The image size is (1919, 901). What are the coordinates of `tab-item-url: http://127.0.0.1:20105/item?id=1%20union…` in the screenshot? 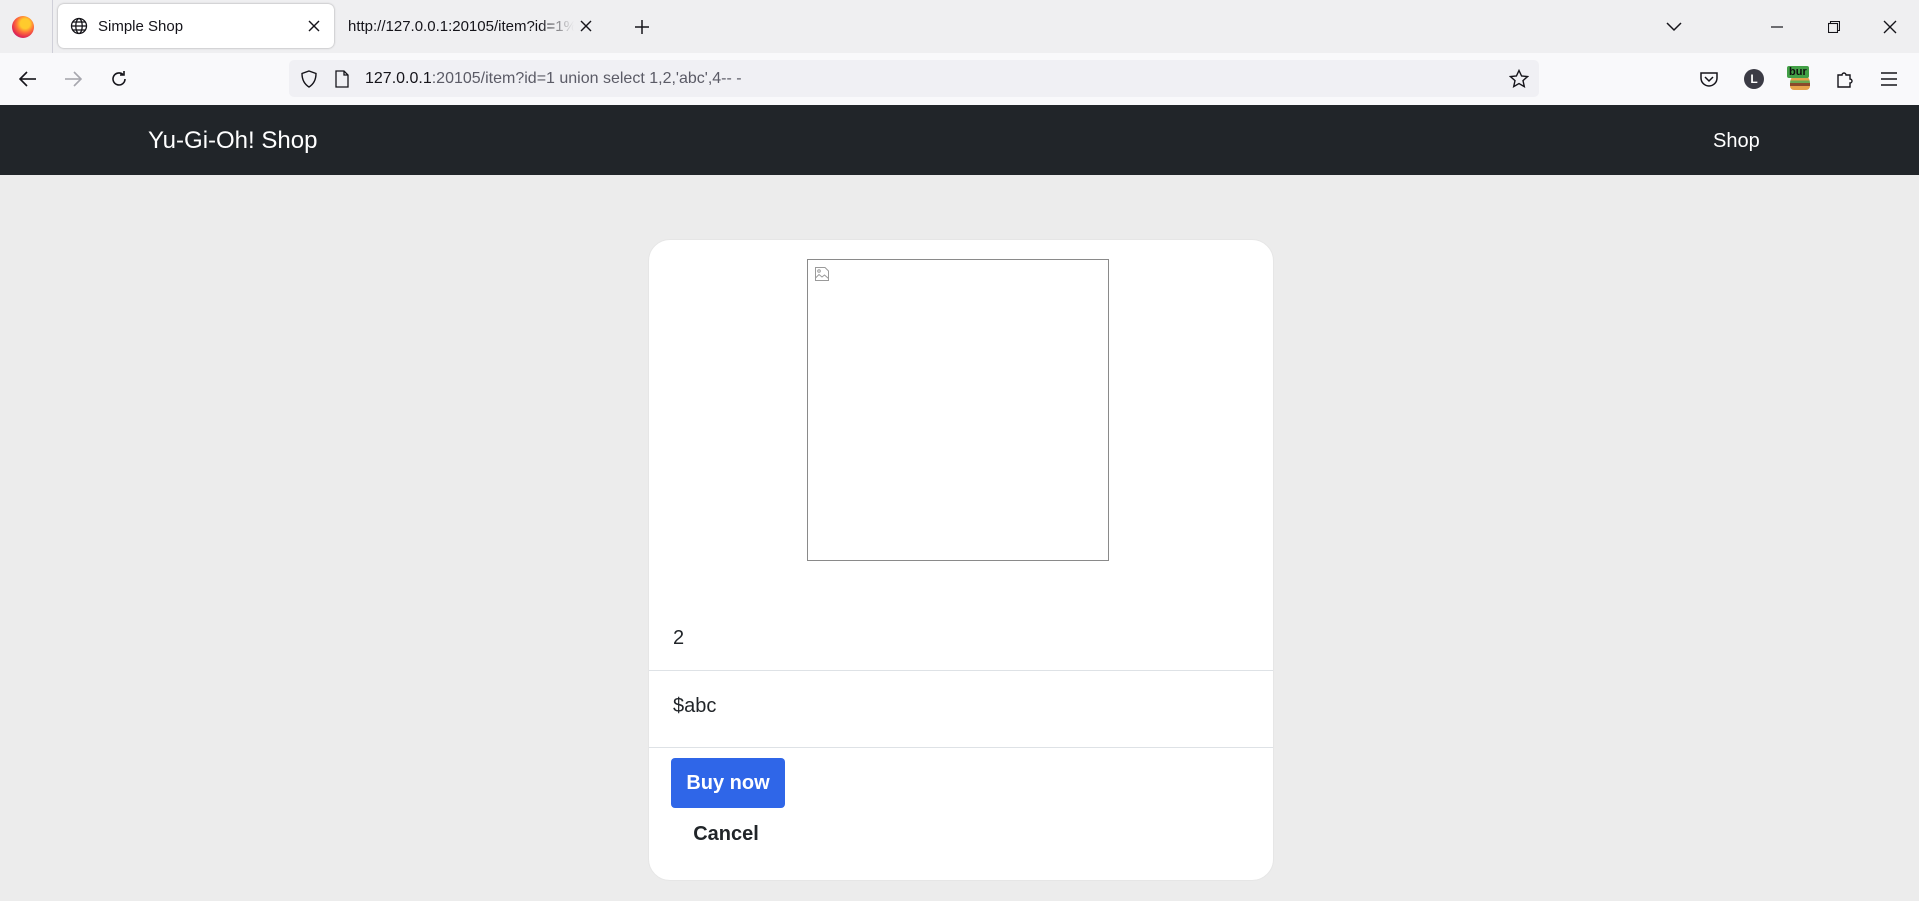 It's located at (471, 26).